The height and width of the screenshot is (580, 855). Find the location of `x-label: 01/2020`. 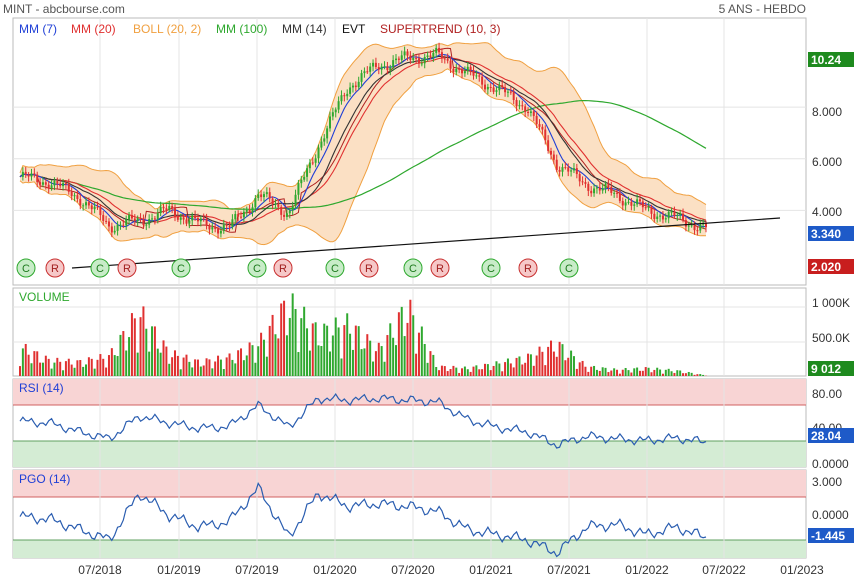

x-label: 01/2020 is located at coordinates (335, 570).